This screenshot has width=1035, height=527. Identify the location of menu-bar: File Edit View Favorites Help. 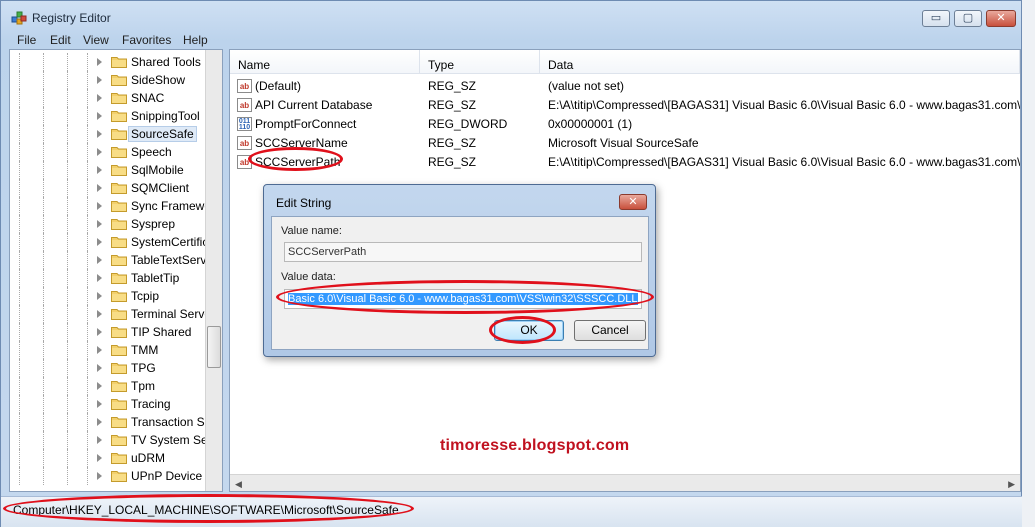
(515, 40).